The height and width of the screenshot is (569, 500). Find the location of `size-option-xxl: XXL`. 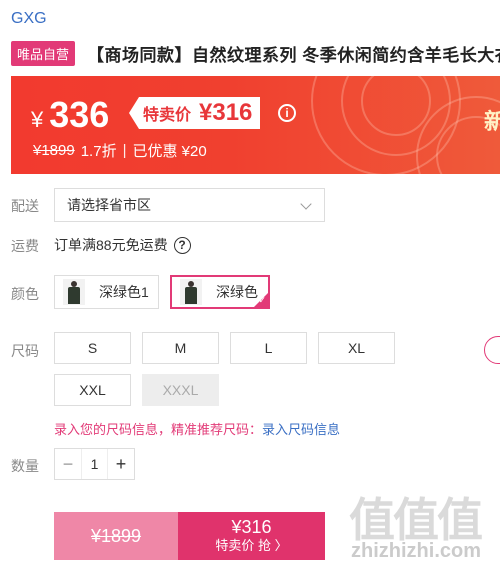

size-option-xxl: XXL is located at coordinates (92, 390).